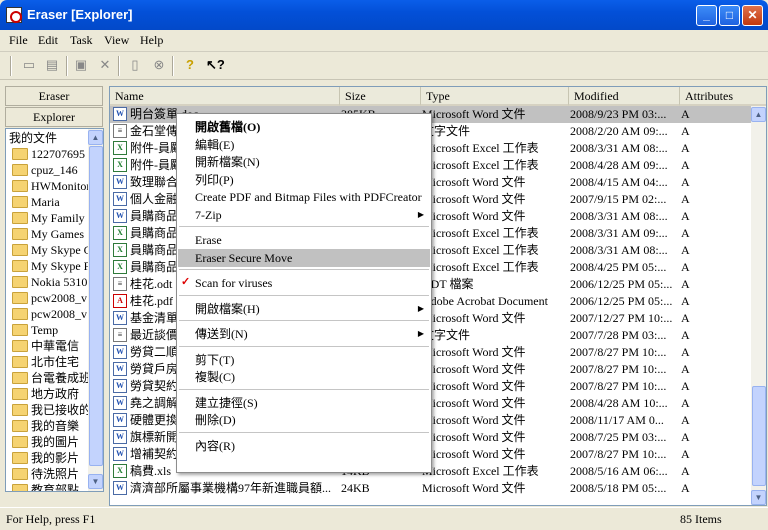 The width and height of the screenshot is (768, 530). Describe the element at coordinates (706, 15) in the screenshot. I see `minimize-button: _` at that location.